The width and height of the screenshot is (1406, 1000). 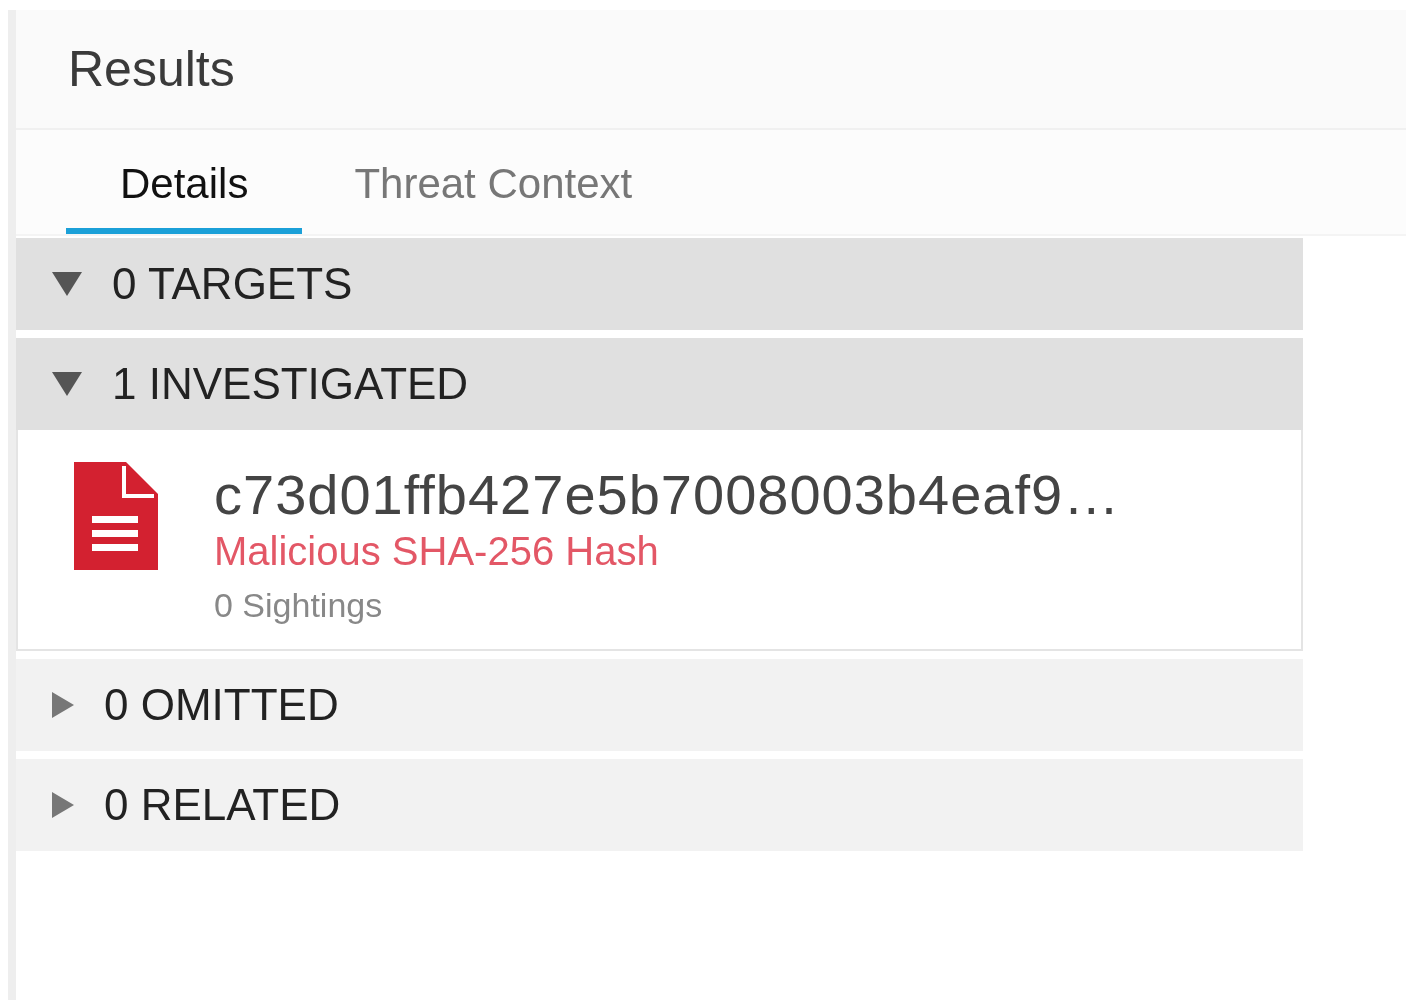 I want to click on sightings-text: 0 Sightings, so click(x=299, y=605).